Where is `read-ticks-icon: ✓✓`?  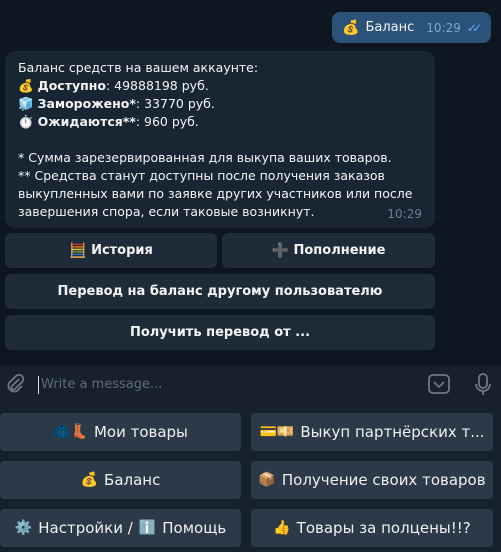 read-ticks-icon: ✓✓ is located at coordinates (474, 27).